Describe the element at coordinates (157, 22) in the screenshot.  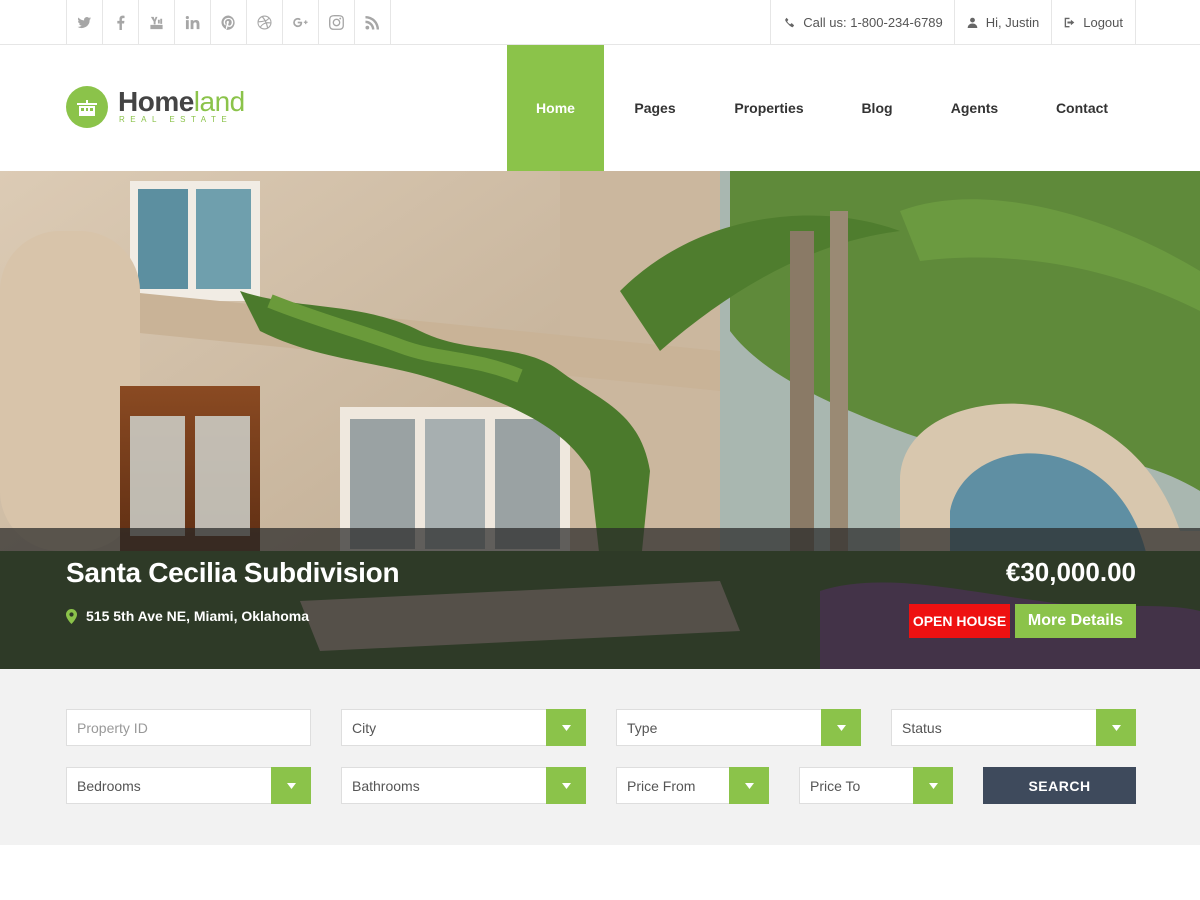
I see `youtube-icon` at that location.